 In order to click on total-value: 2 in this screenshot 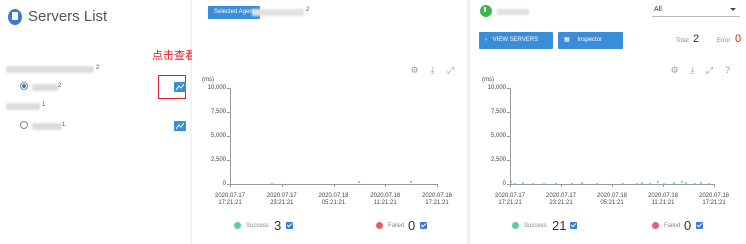, I will do `click(696, 39)`.